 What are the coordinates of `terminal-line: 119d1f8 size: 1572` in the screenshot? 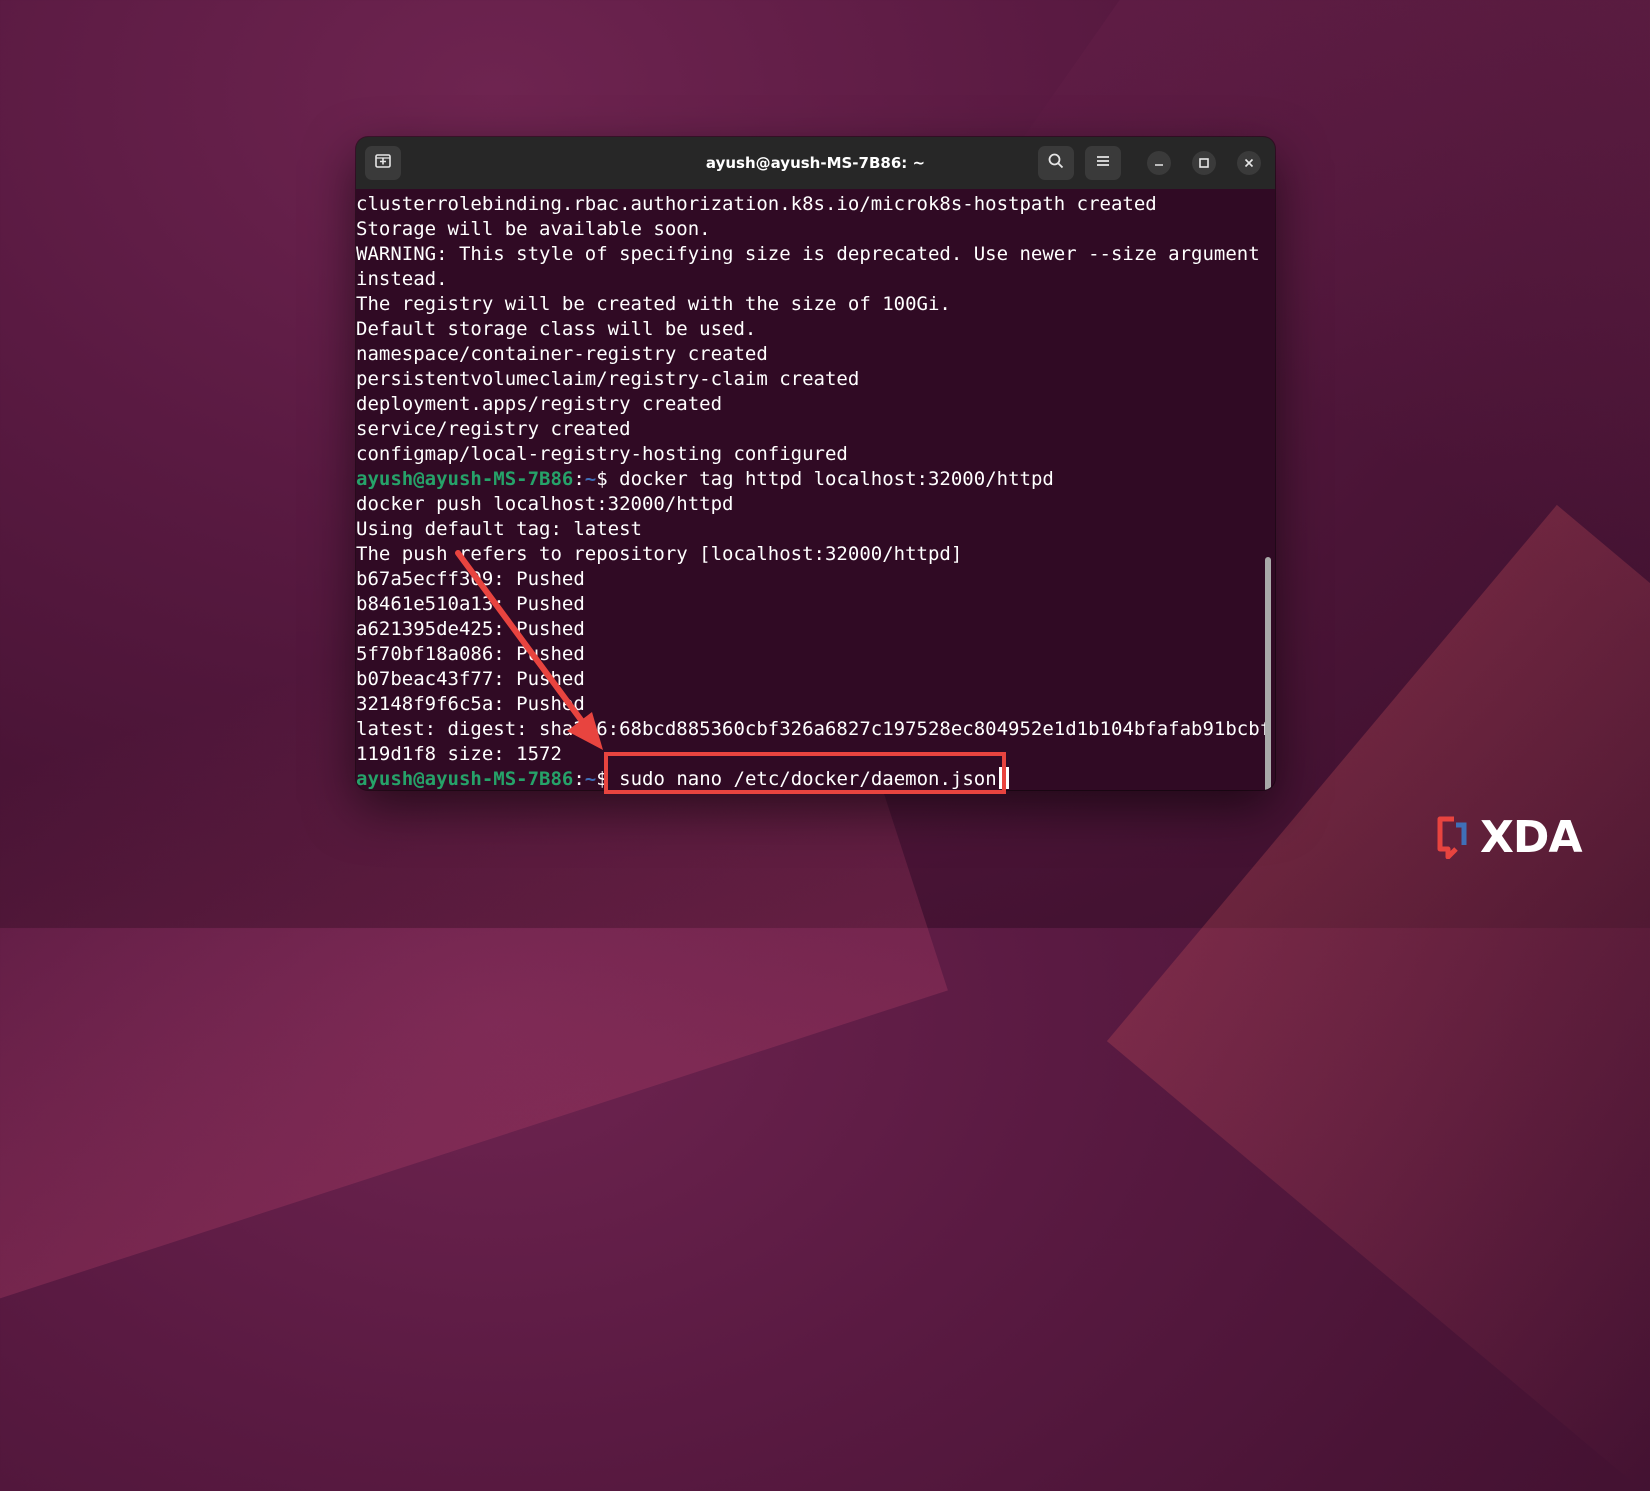 It's located at (459, 754).